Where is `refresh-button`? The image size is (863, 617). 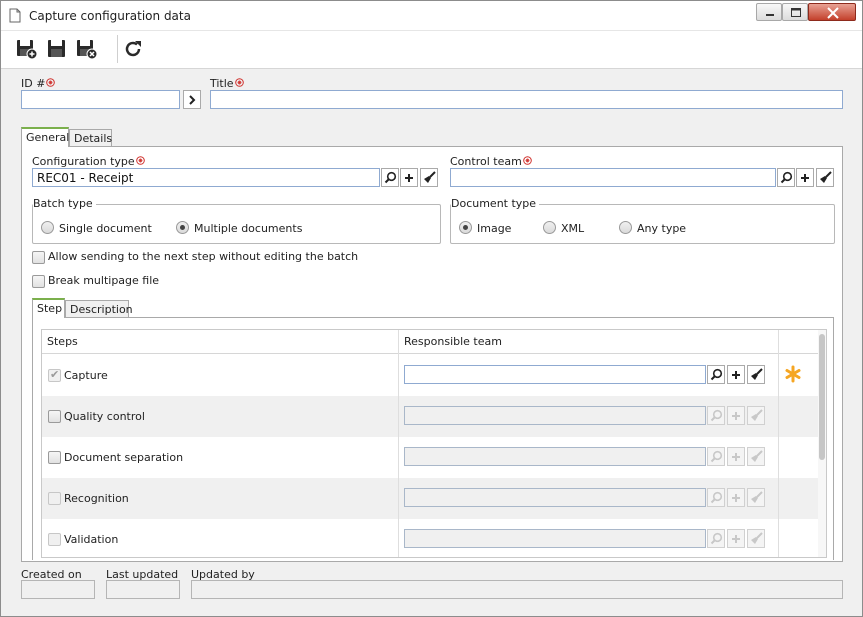 refresh-button is located at coordinates (133, 49).